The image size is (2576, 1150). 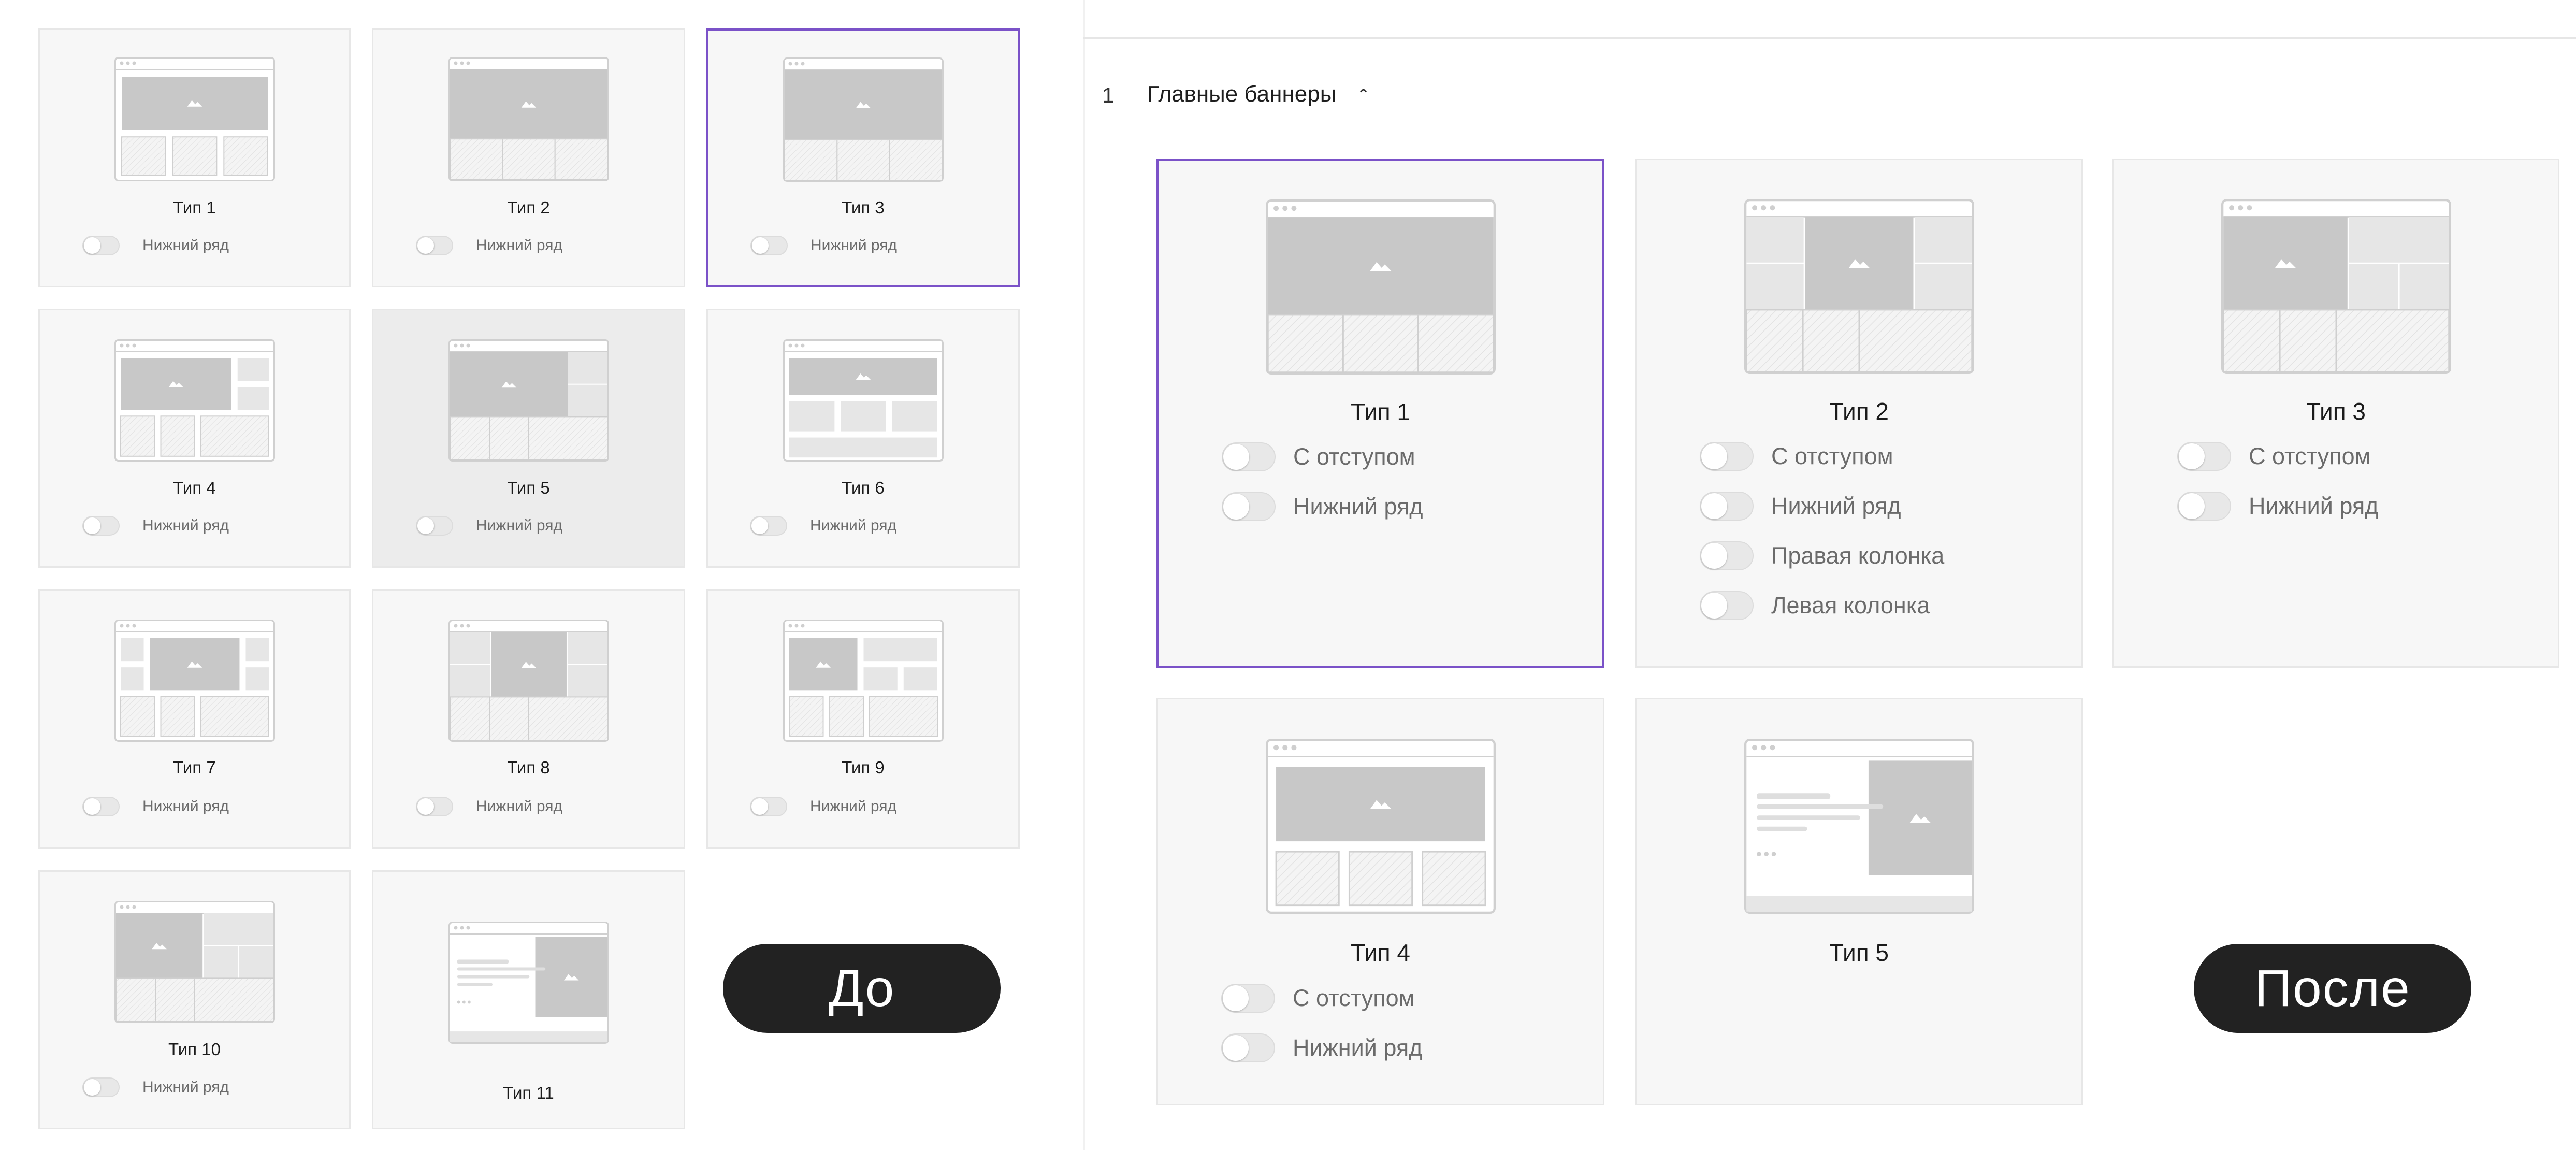 What do you see at coordinates (1781, 828) in the screenshot?
I see `text-line` at bounding box center [1781, 828].